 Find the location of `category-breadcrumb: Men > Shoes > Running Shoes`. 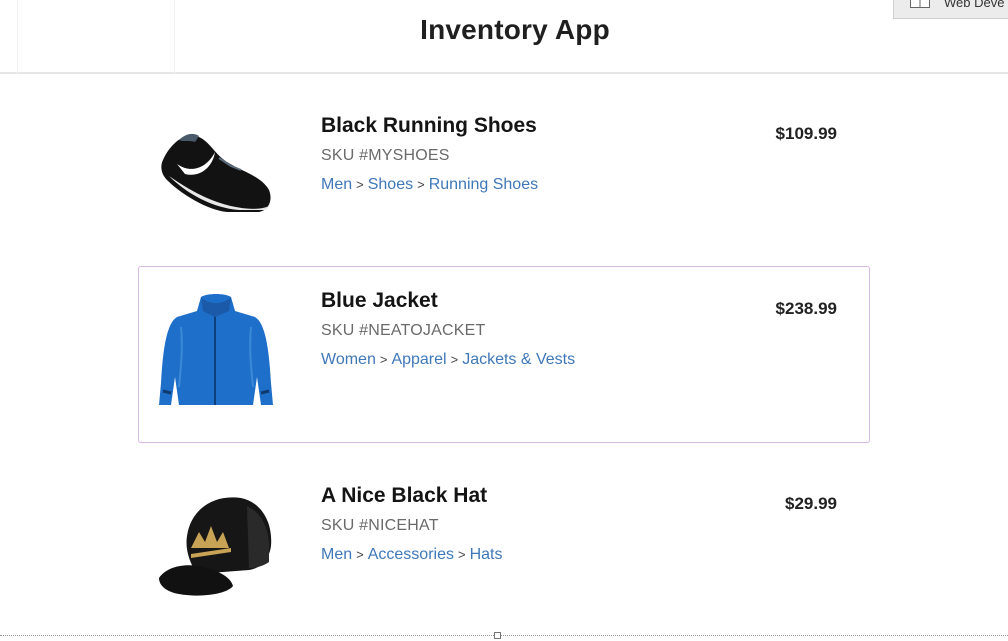

category-breadcrumb: Men > Shoes > Running Shoes is located at coordinates (429, 185).